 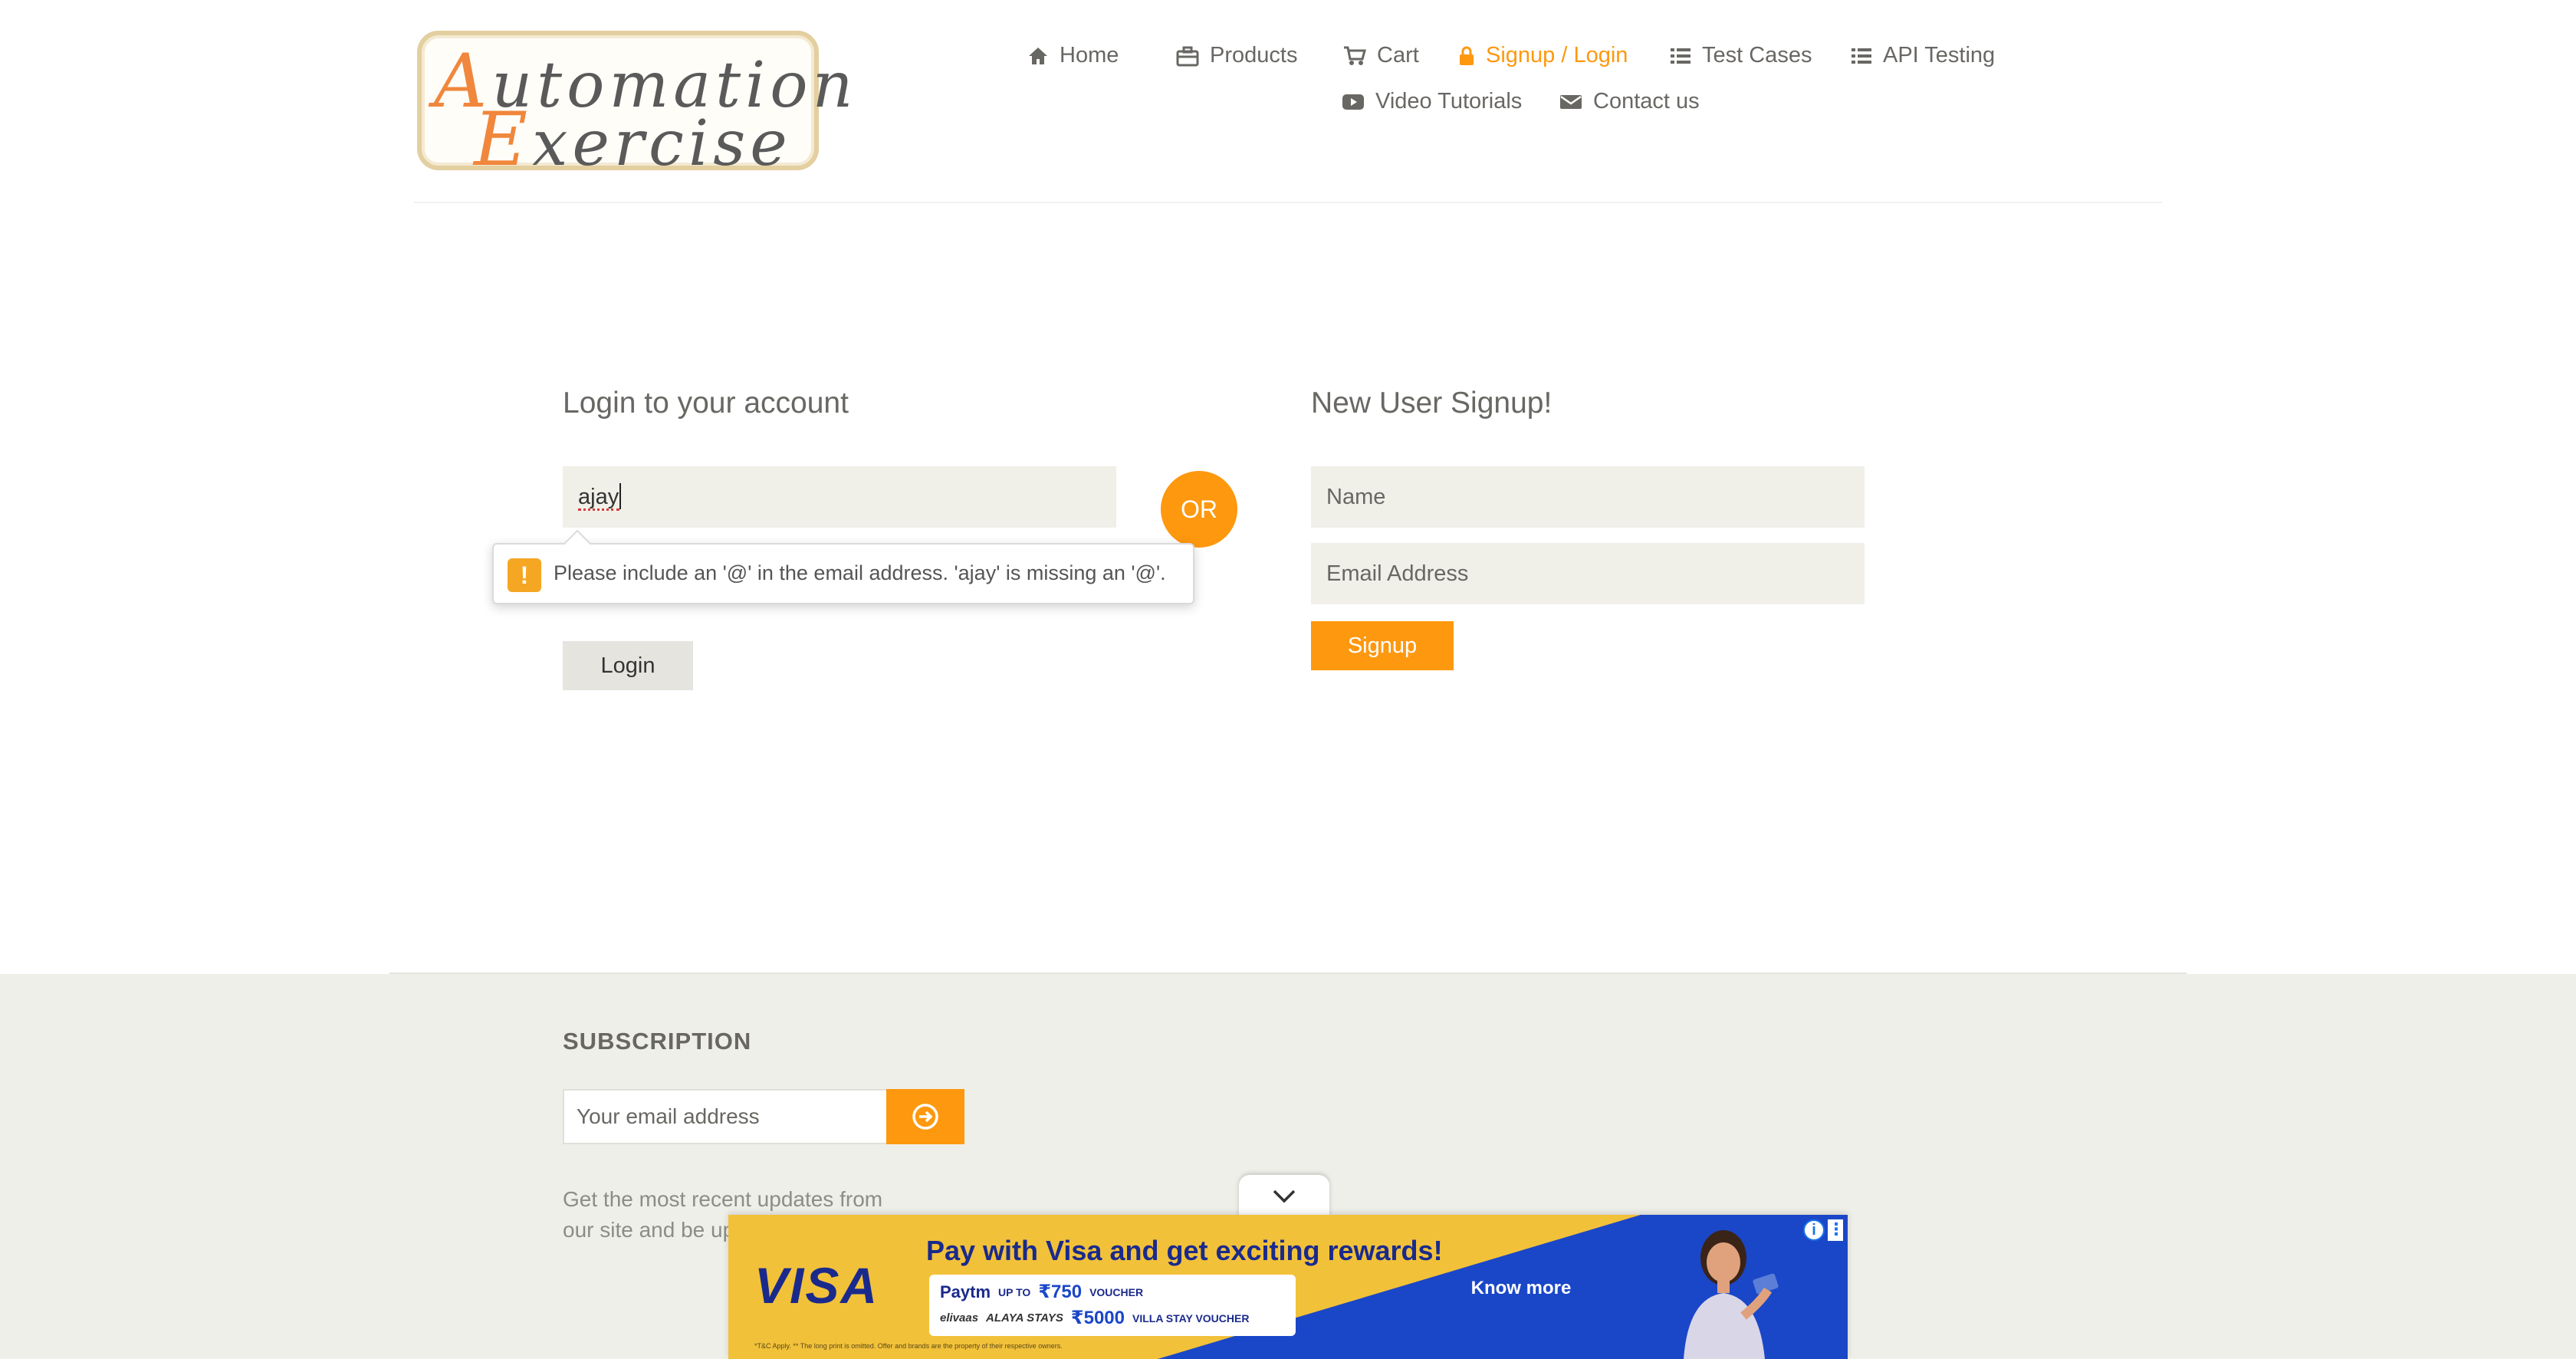 What do you see at coordinates (628, 665) in the screenshot?
I see `login-button: Login` at bounding box center [628, 665].